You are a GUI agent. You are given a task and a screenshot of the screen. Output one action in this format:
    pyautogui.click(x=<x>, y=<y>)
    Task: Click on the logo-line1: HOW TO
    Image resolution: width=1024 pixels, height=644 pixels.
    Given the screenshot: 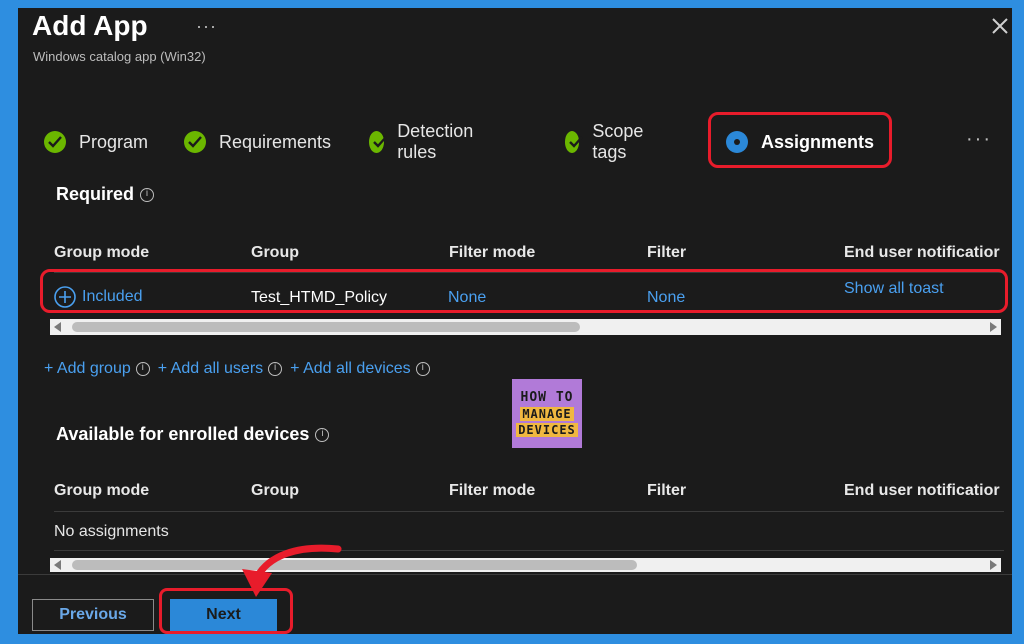 What is the action you would take?
    pyautogui.click(x=547, y=397)
    